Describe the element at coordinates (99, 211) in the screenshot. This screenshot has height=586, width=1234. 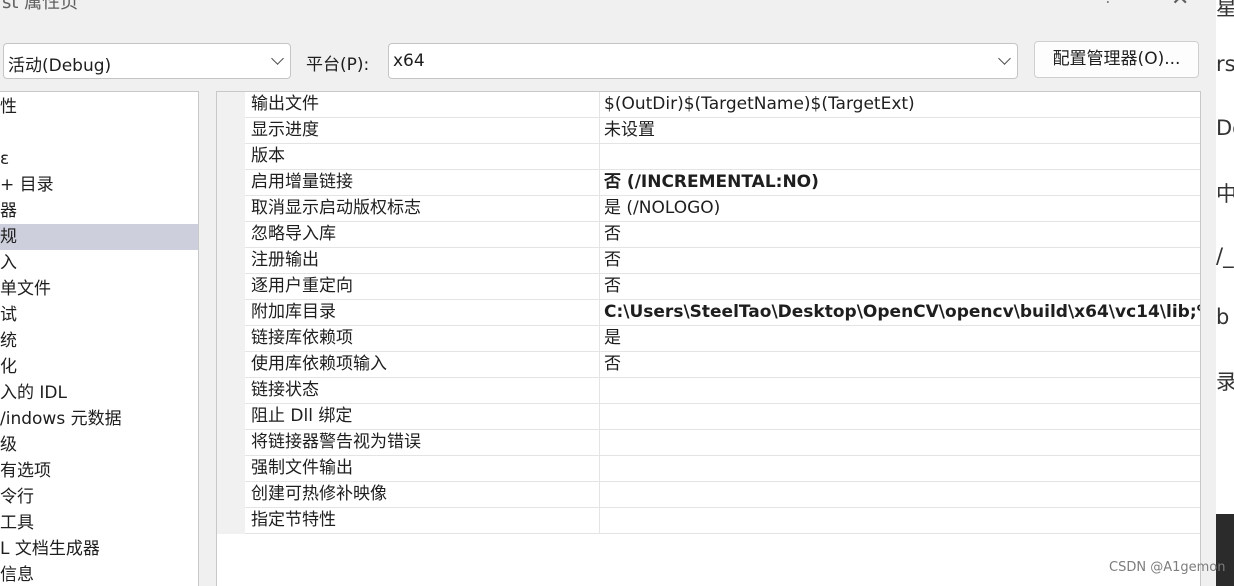
I see `tree-item: 器` at that location.